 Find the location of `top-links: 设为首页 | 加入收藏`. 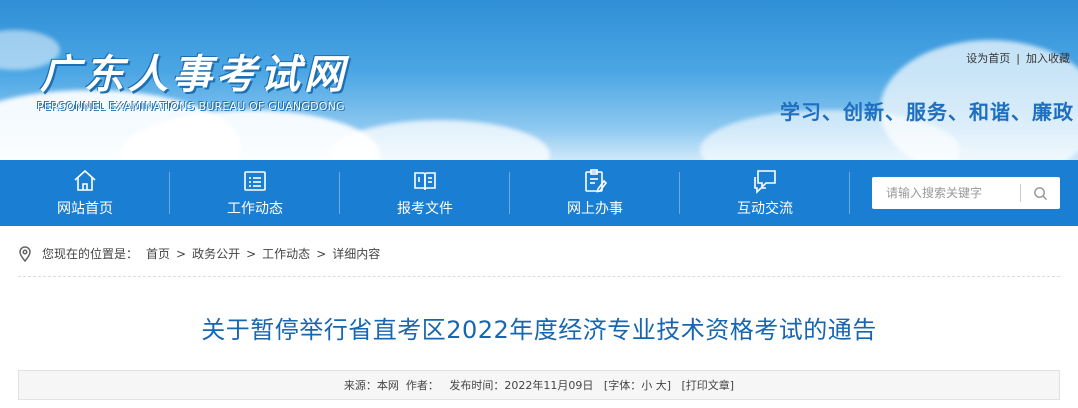

top-links: 设为首页 | 加入收藏 is located at coordinates (1018, 58).